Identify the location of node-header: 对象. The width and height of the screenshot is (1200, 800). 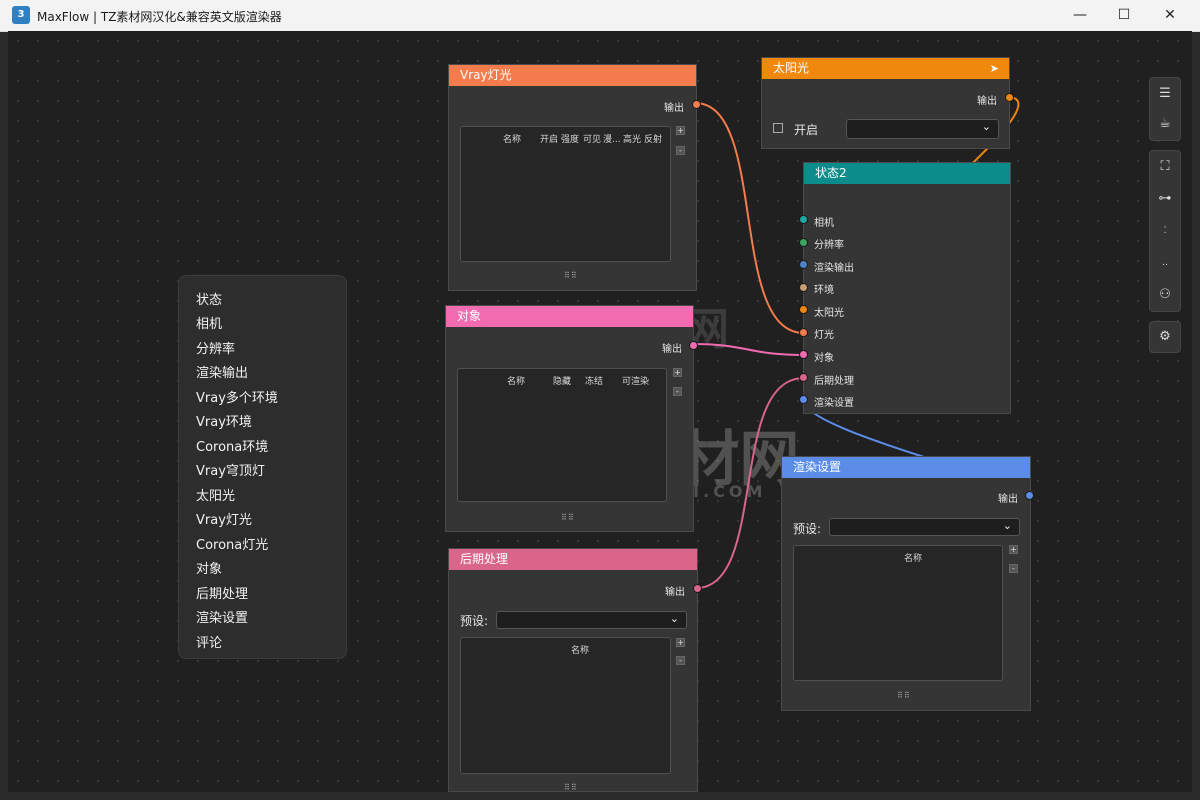
(569, 316).